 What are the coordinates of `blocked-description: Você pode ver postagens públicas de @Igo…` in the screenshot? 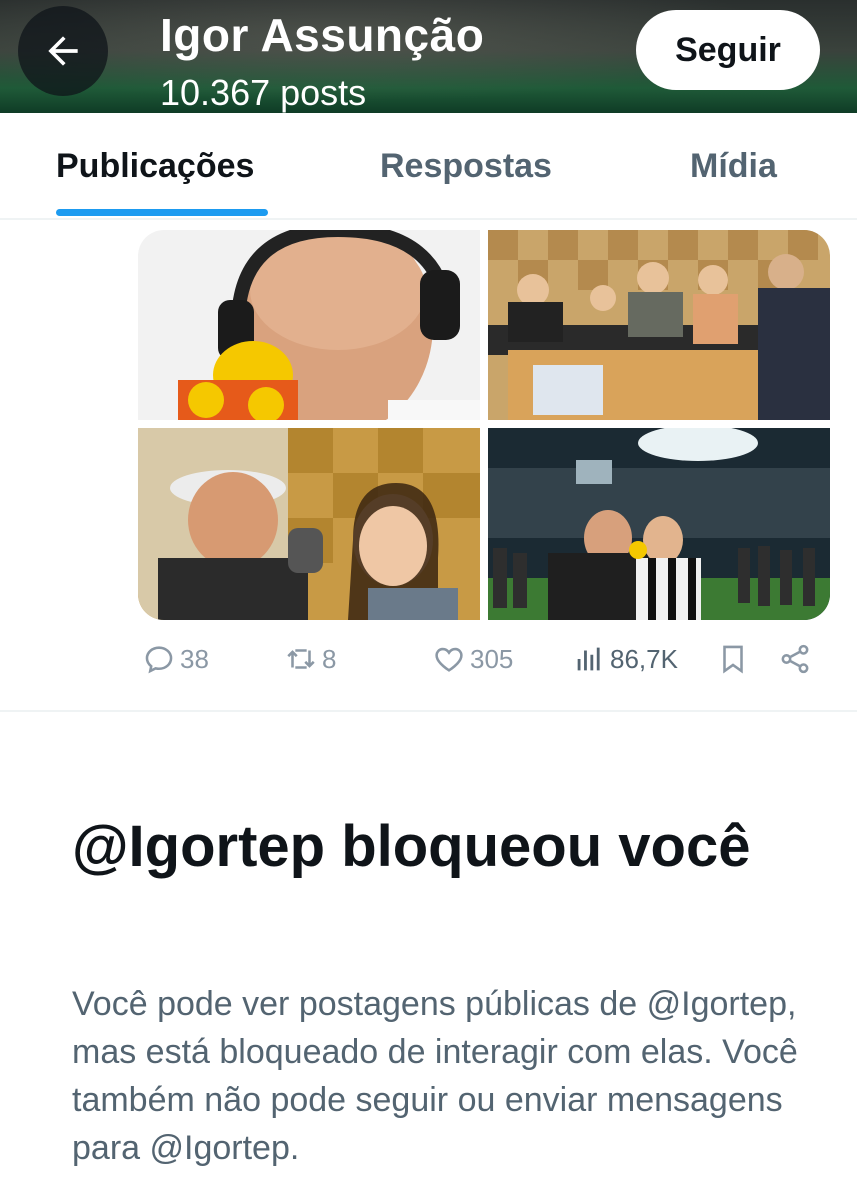 It's located at (435, 1076).